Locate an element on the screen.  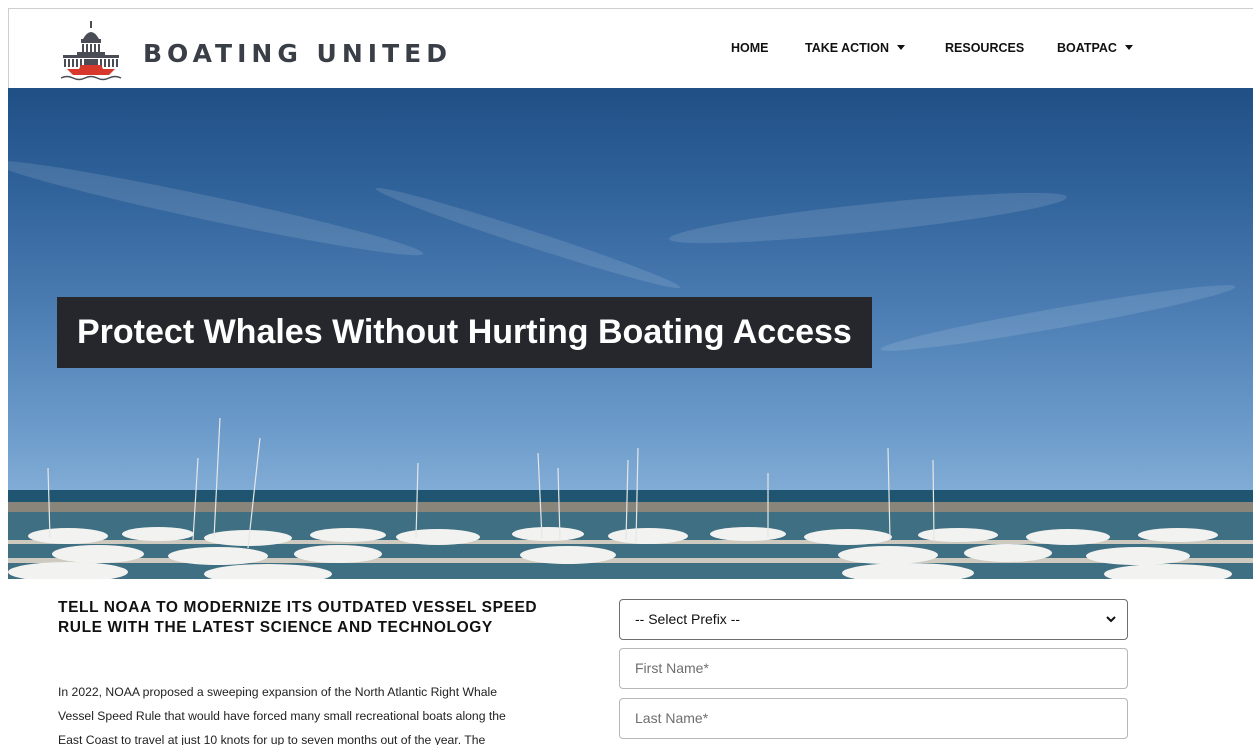
nav-take-action: TAKE ACTION is located at coordinates (855, 48).